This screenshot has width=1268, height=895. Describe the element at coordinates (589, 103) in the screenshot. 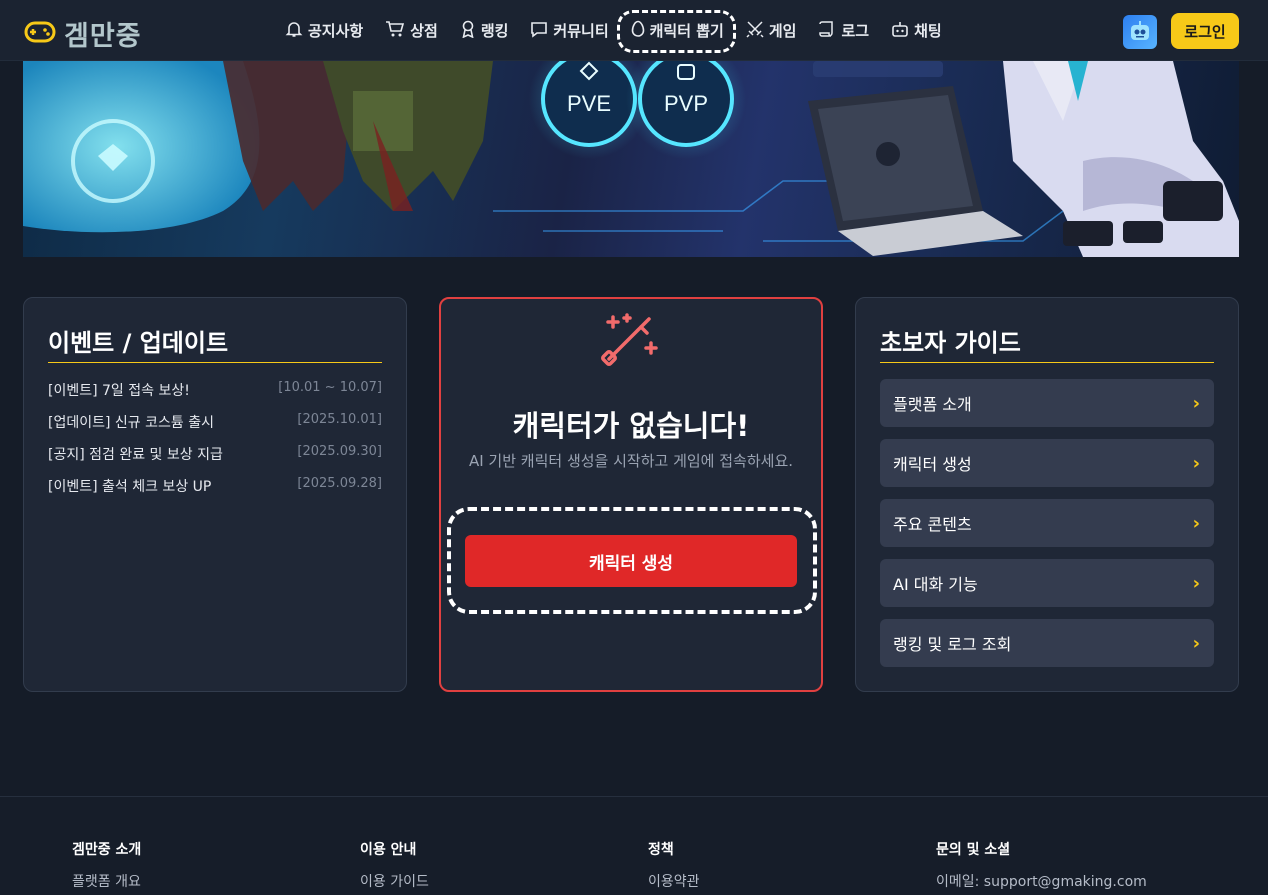

I see `pve-badge: PVE` at that location.